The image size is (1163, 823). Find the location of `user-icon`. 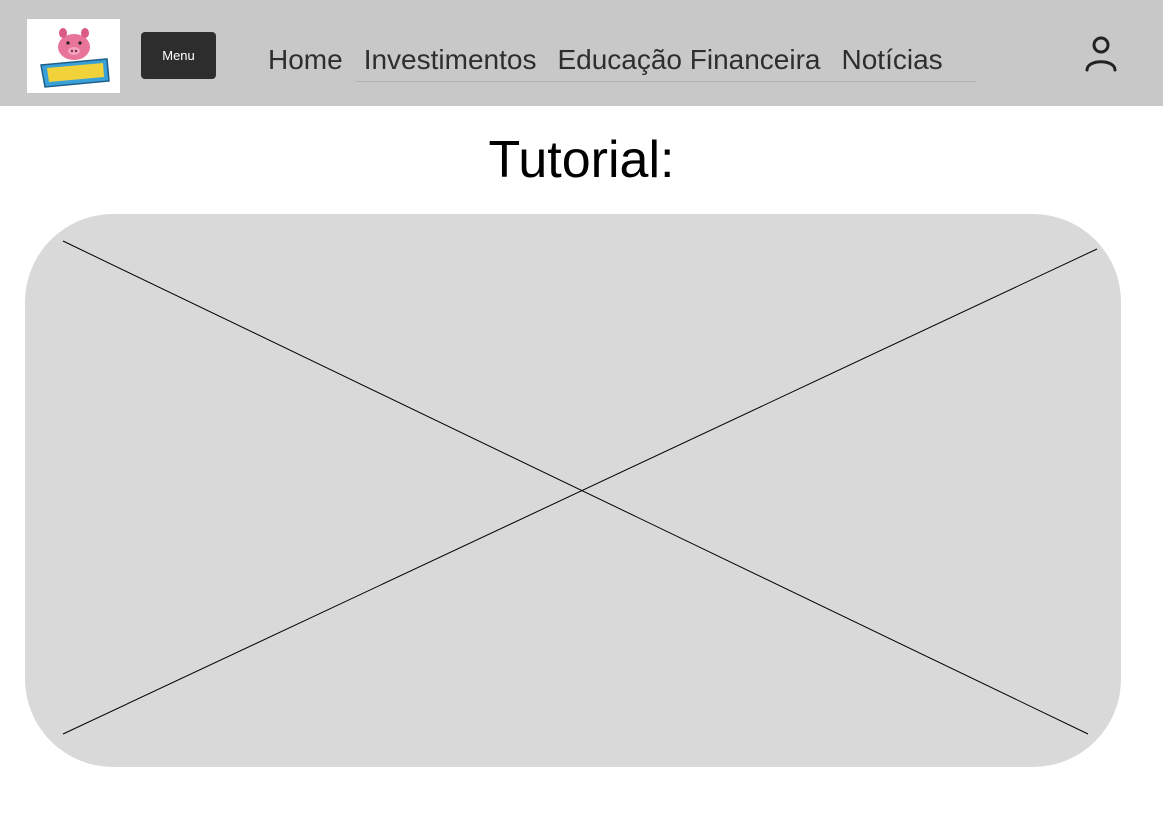

user-icon is located at coordinates (1101, 54).